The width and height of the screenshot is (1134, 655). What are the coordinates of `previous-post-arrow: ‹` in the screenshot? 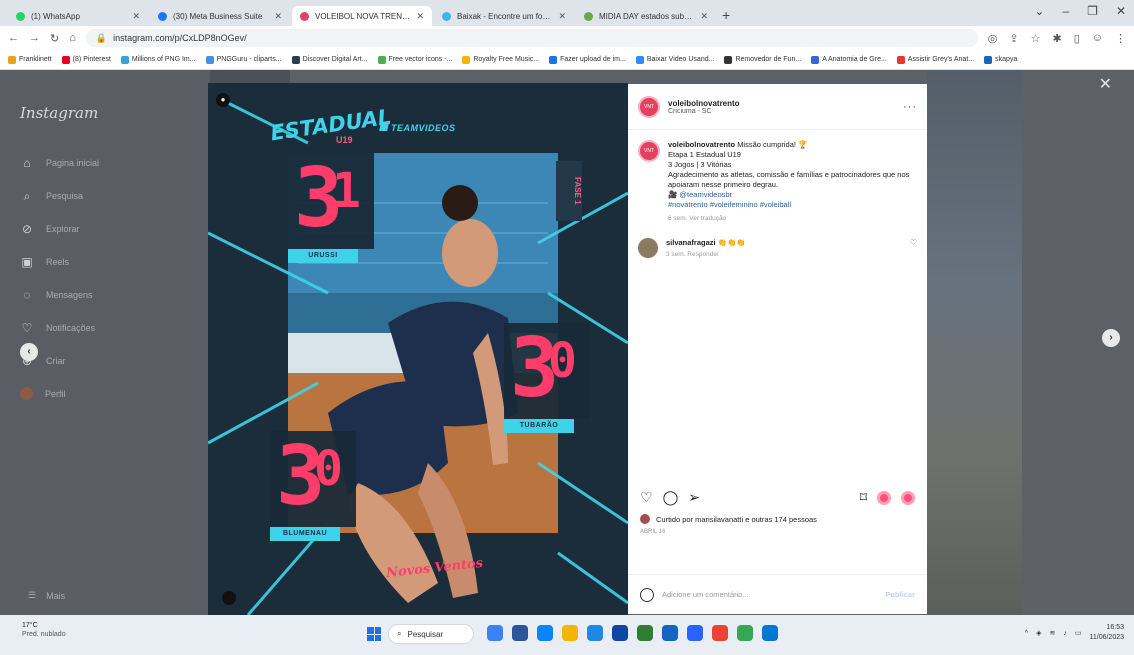 It's located at (29, 352).